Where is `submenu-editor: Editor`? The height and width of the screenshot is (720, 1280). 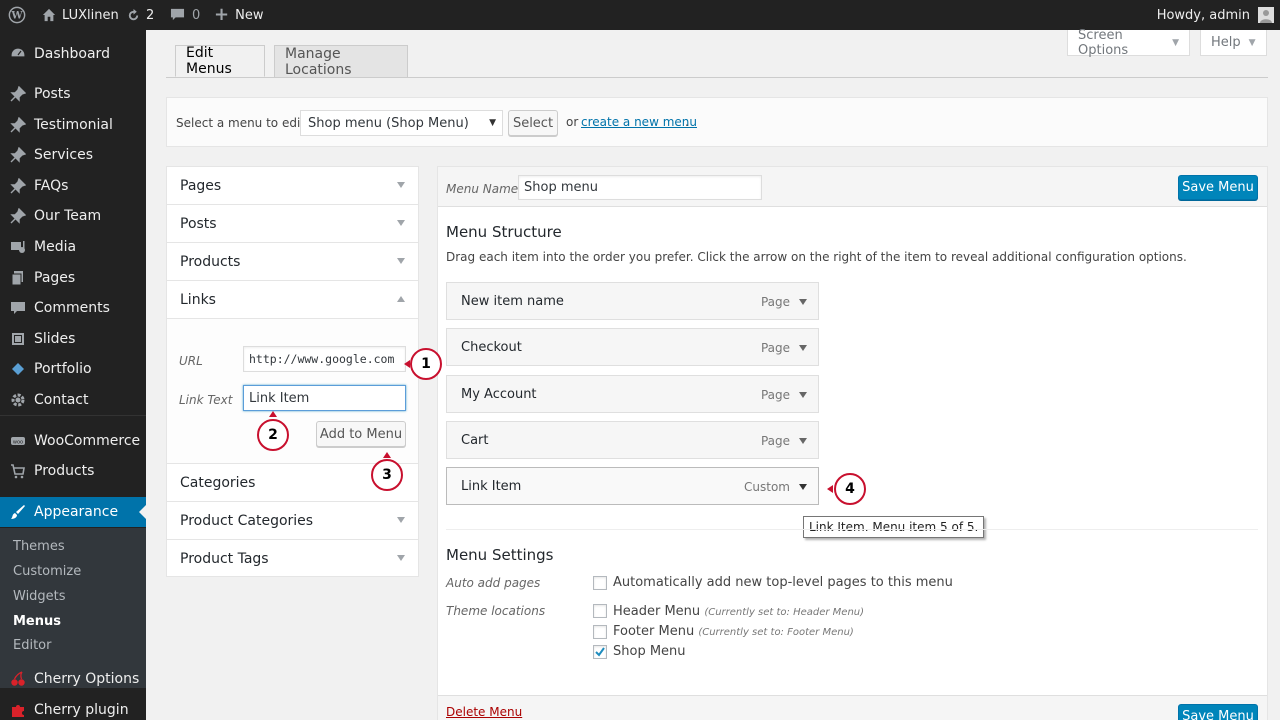 submenu-editor: Editor is located at coordinates (32, 645).